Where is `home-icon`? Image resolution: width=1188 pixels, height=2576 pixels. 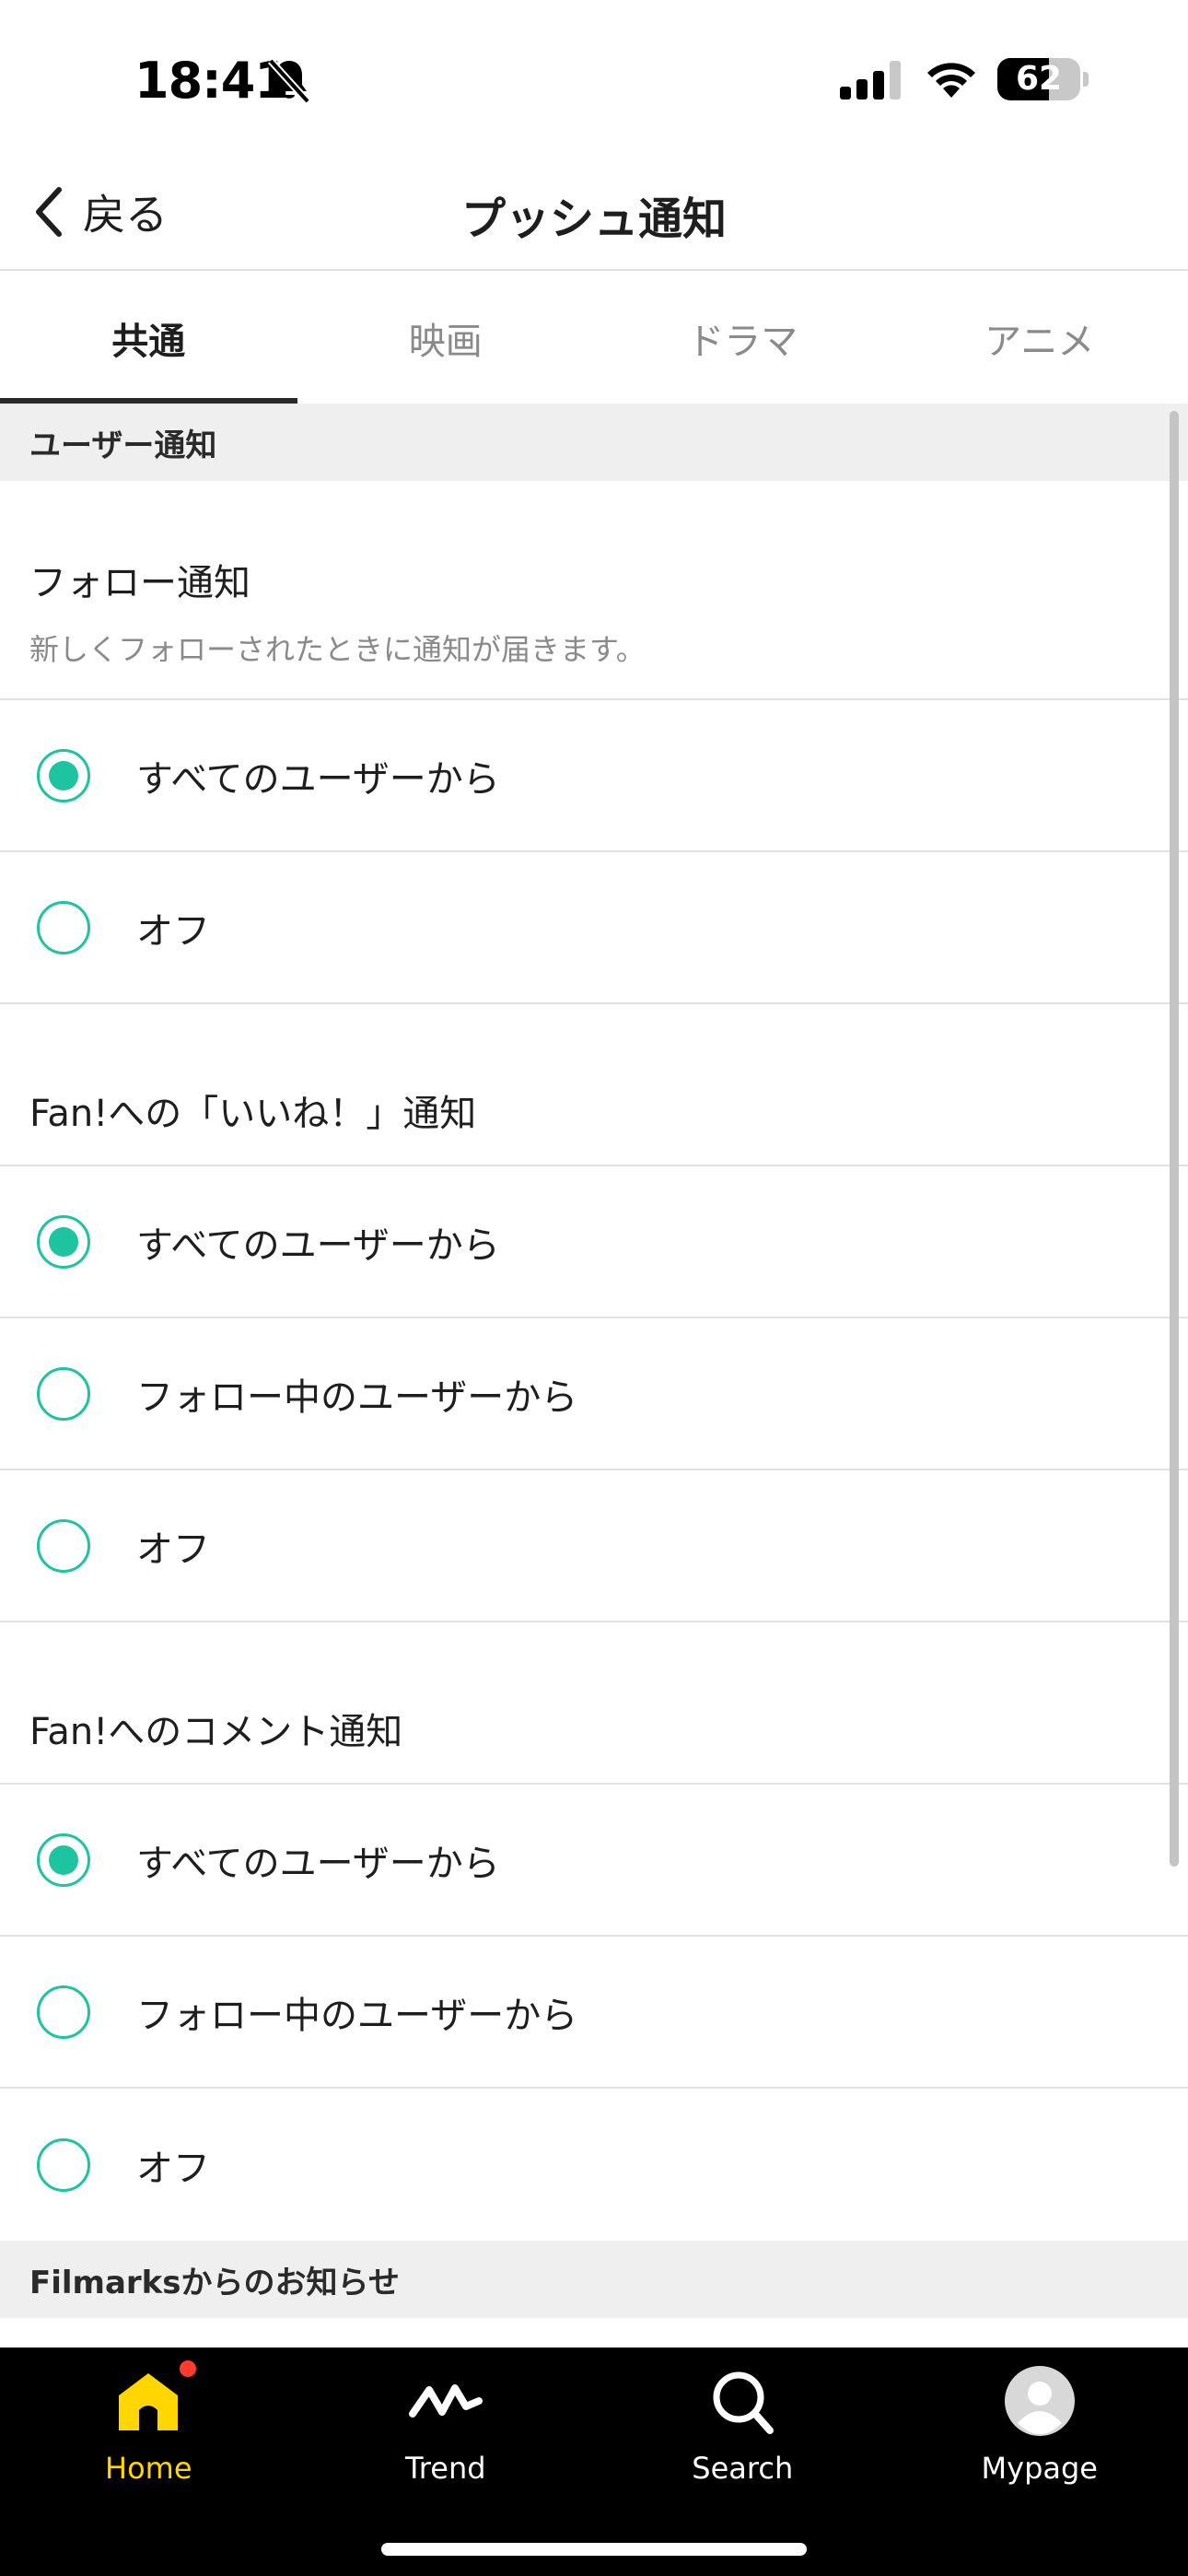 home-icon is located at coordinates (154, 2399).